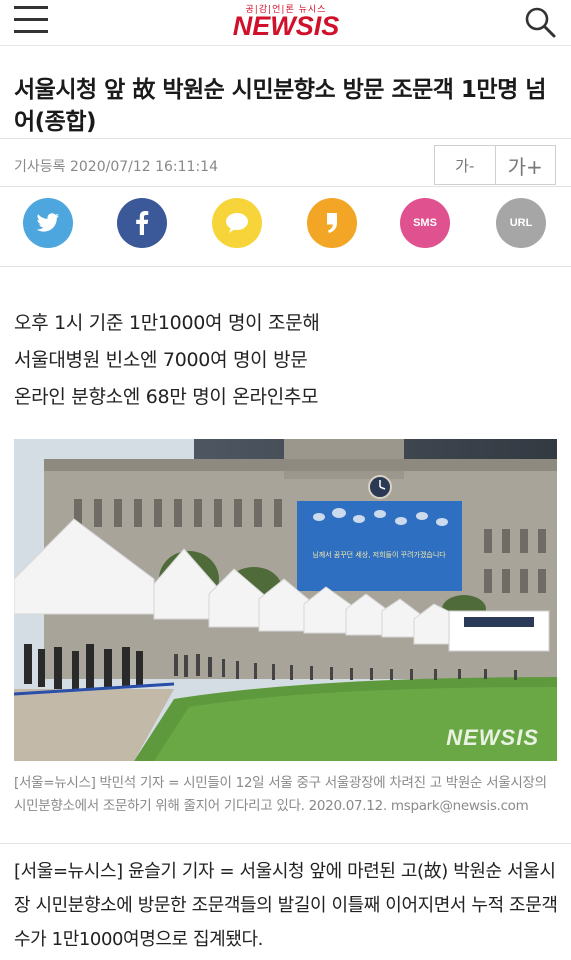 The height and width of the screenshot is (960, 571). Describe the element at coordinates (116, 167) in the screenshot. I see `article-date: 기사등록 2020/07/12 16:11:14` at that location.